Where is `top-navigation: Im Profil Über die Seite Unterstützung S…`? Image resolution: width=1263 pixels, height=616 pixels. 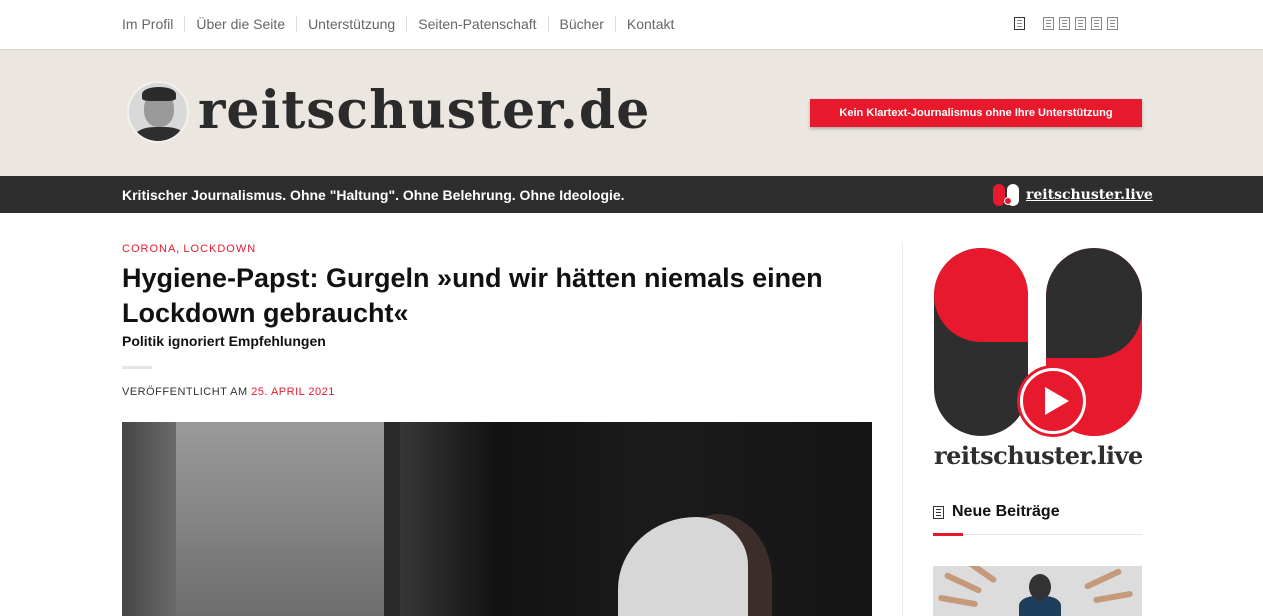
top-navigation: Im Profil Über die Seite Unterstützung S… is located at coordinates (631, 25).